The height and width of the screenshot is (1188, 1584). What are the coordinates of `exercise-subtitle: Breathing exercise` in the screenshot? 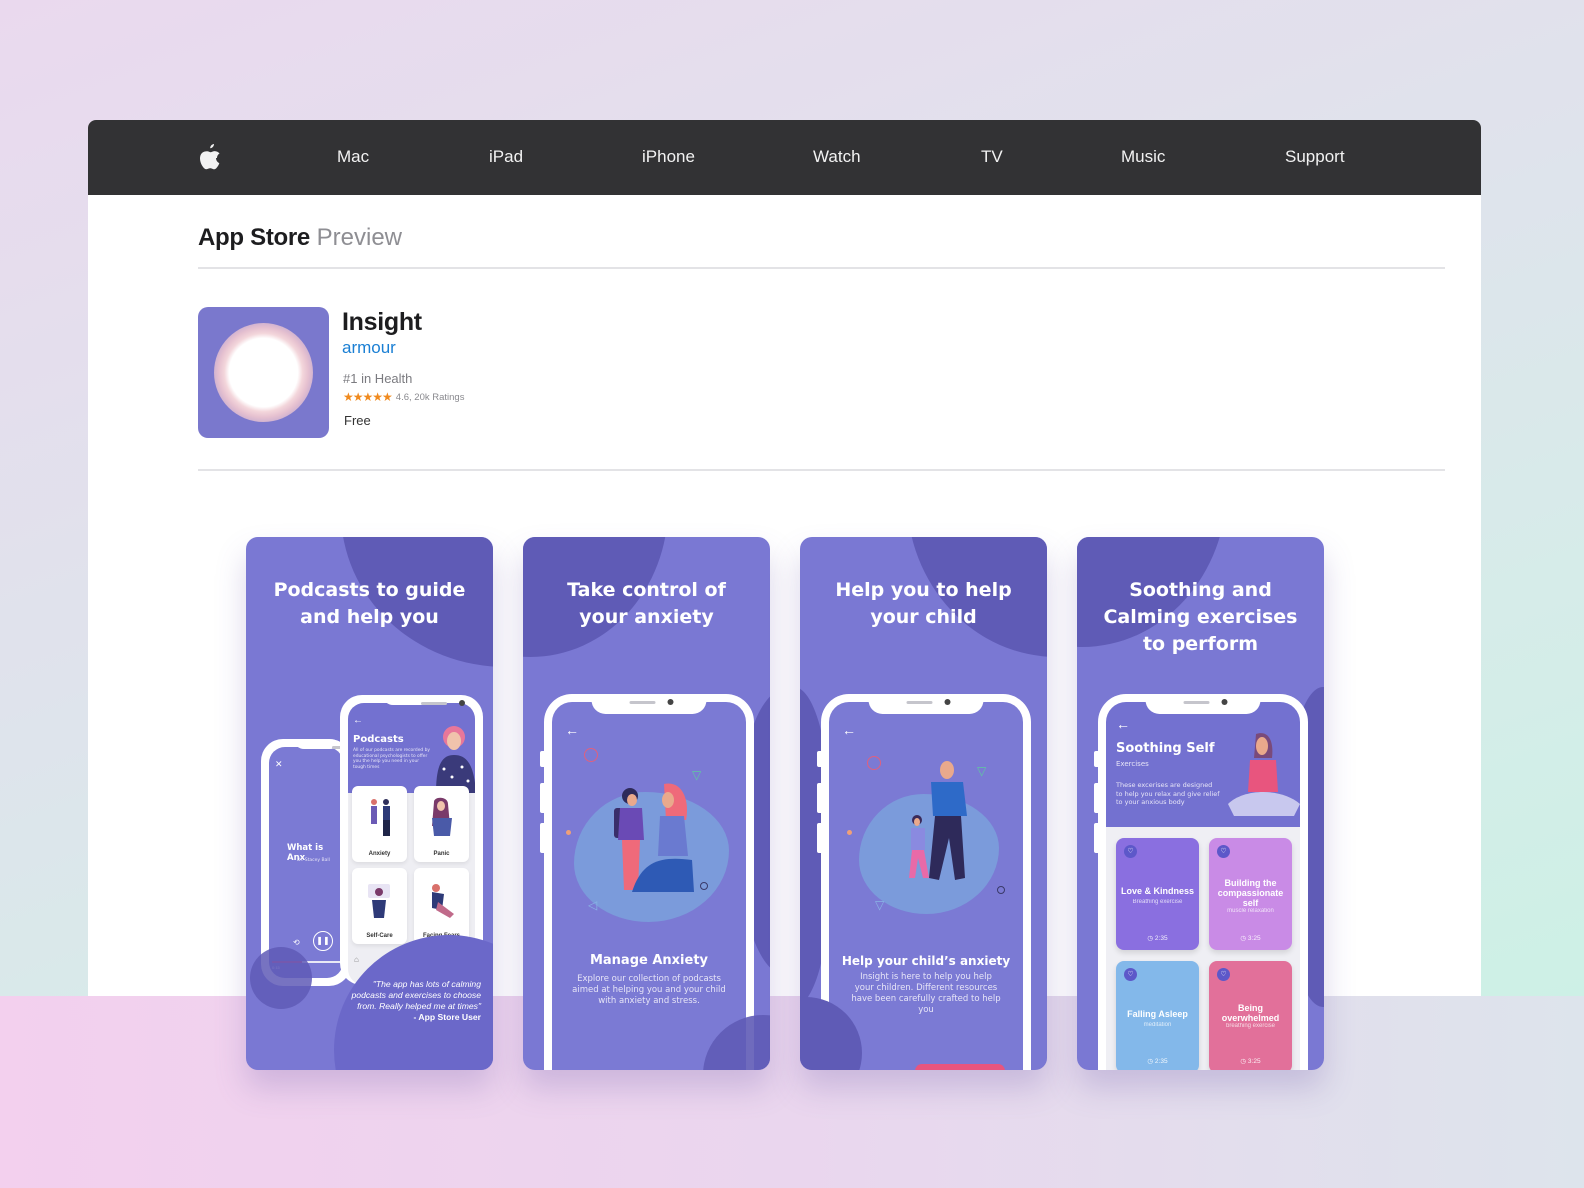 It's located at (1157, 902).